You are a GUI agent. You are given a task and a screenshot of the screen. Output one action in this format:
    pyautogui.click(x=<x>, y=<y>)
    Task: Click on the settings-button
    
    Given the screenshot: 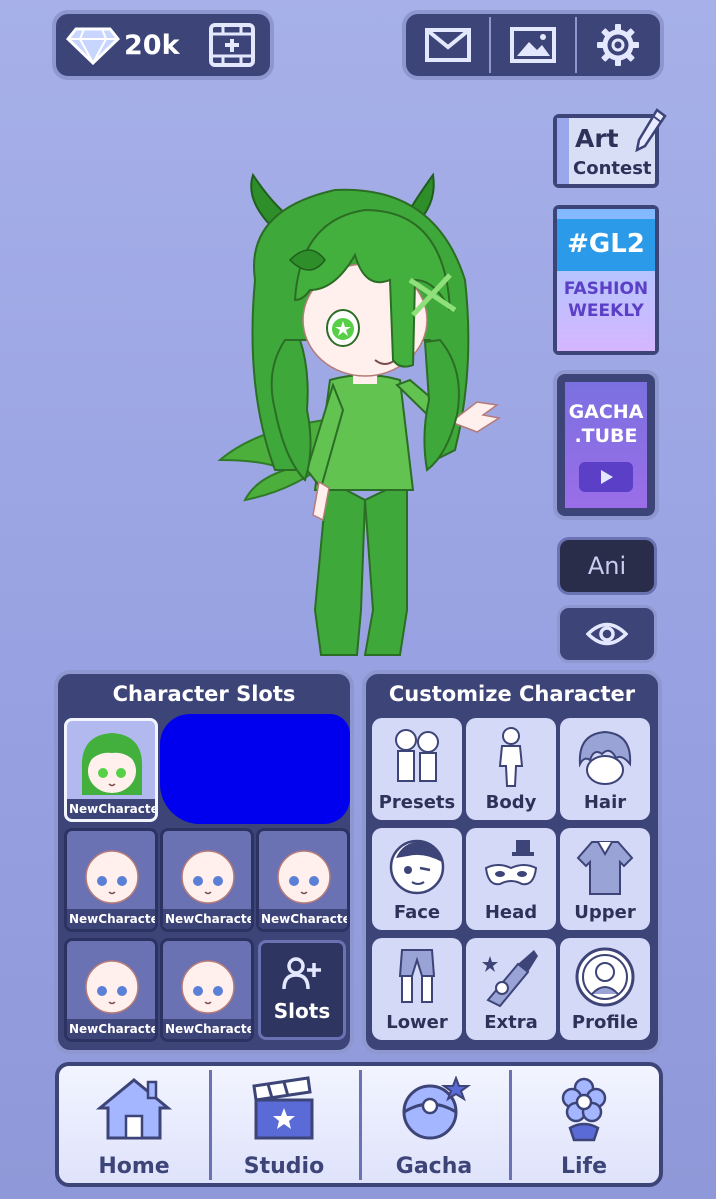 What is the action you would take?
    pyautogui.click(x=618, y=45)
    